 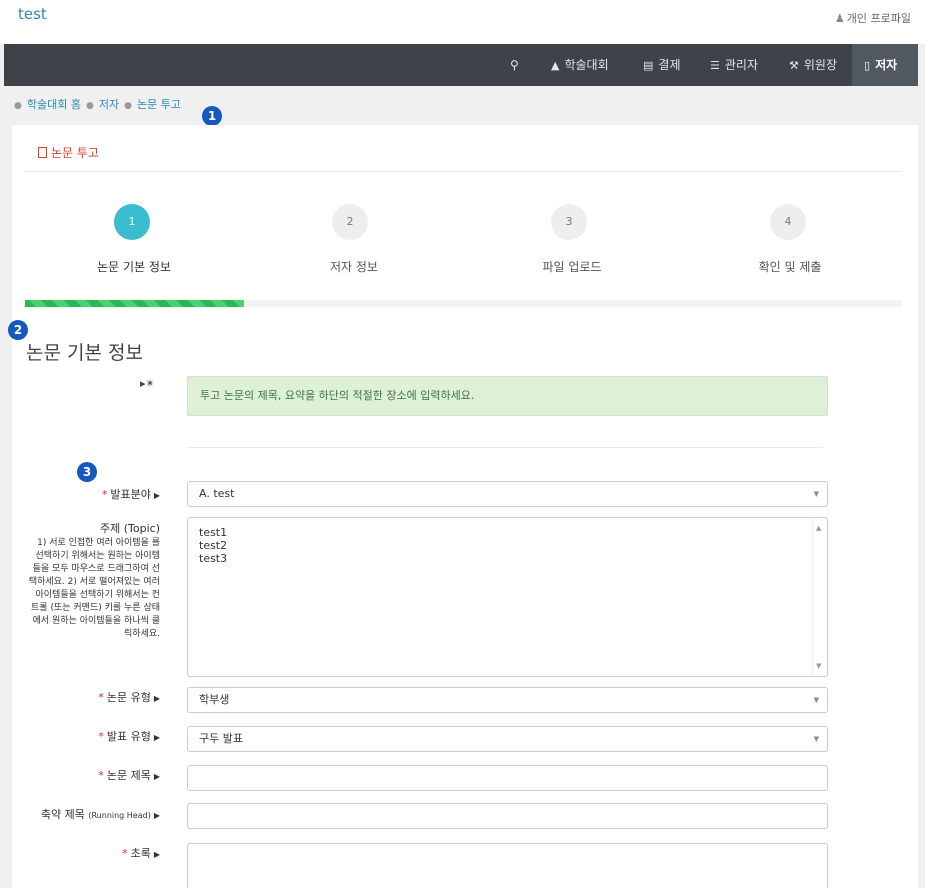 What do you see at coordinates (507, 816) in the screenshot?
I see `running-head-input` at bounding box center [507, 816].